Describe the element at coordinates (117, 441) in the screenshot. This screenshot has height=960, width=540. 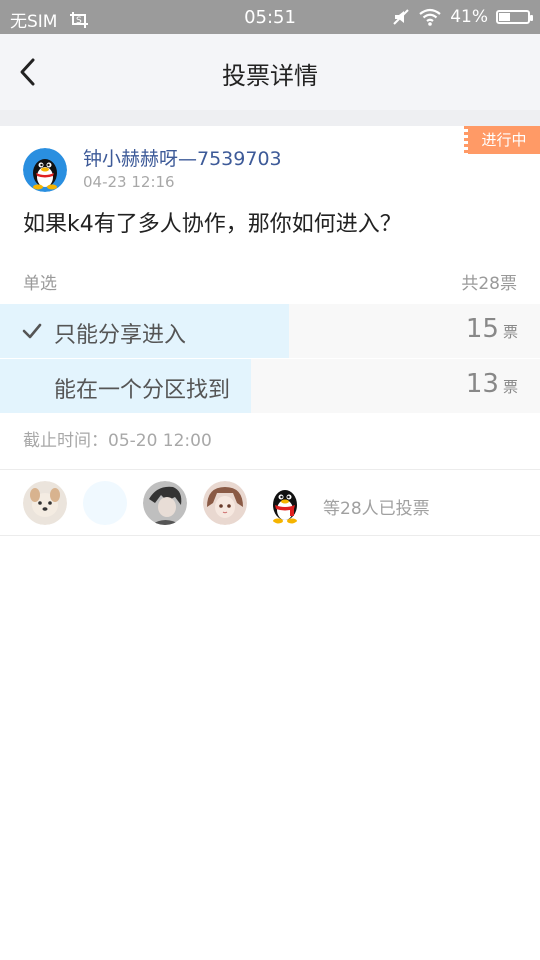
I see `deadline-text: 截止时间：05-20 12:00` at that location.